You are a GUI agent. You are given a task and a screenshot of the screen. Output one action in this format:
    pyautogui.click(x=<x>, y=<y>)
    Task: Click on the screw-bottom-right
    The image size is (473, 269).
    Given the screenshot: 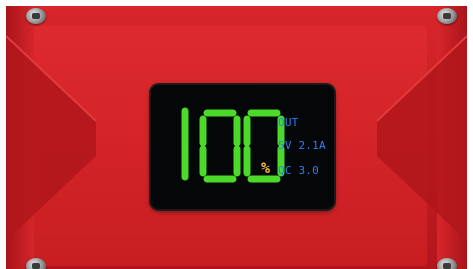 What is the action you would take?
    pyautogui.click(x=447, y=263)
    